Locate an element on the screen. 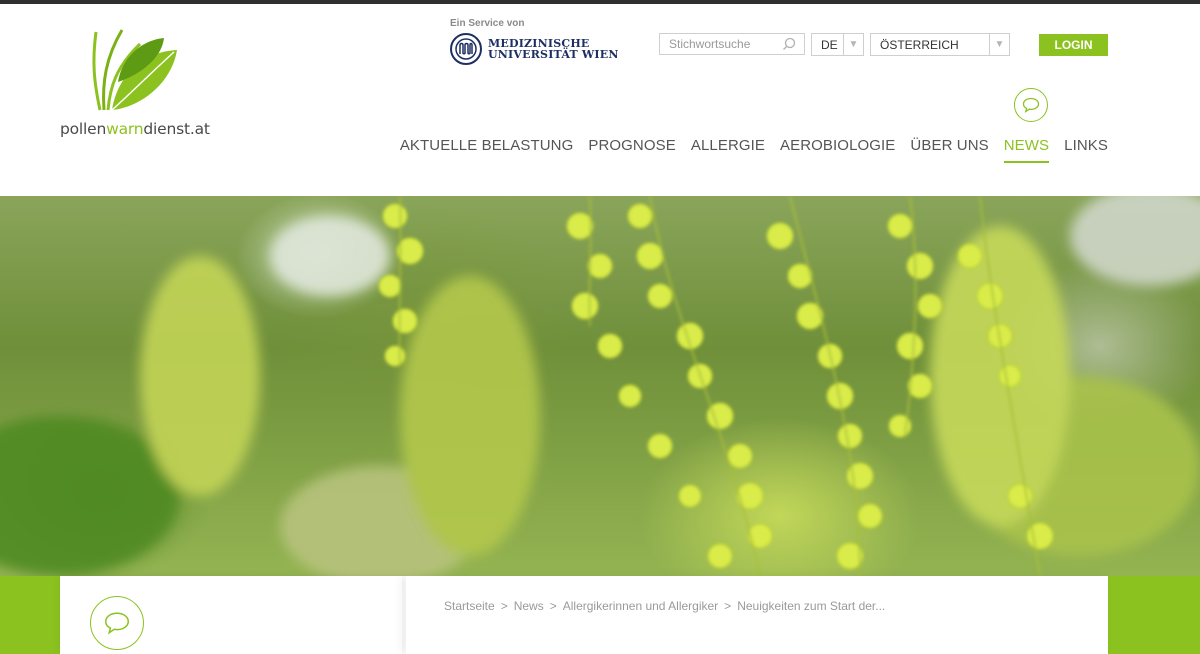 Image resolution: width=1200 pixels, height=654 pixels. search-icon is located at coordinates (789, 46).